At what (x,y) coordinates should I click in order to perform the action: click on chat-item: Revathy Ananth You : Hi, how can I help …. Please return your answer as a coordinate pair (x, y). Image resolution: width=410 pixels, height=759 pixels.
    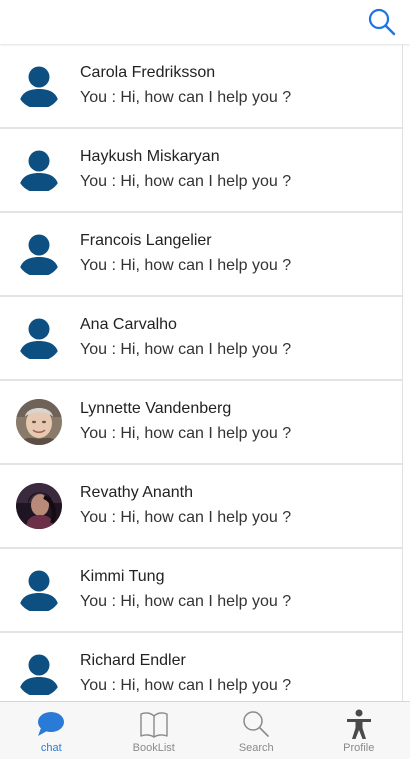
    Looking at the image, I should click on (201, 507).